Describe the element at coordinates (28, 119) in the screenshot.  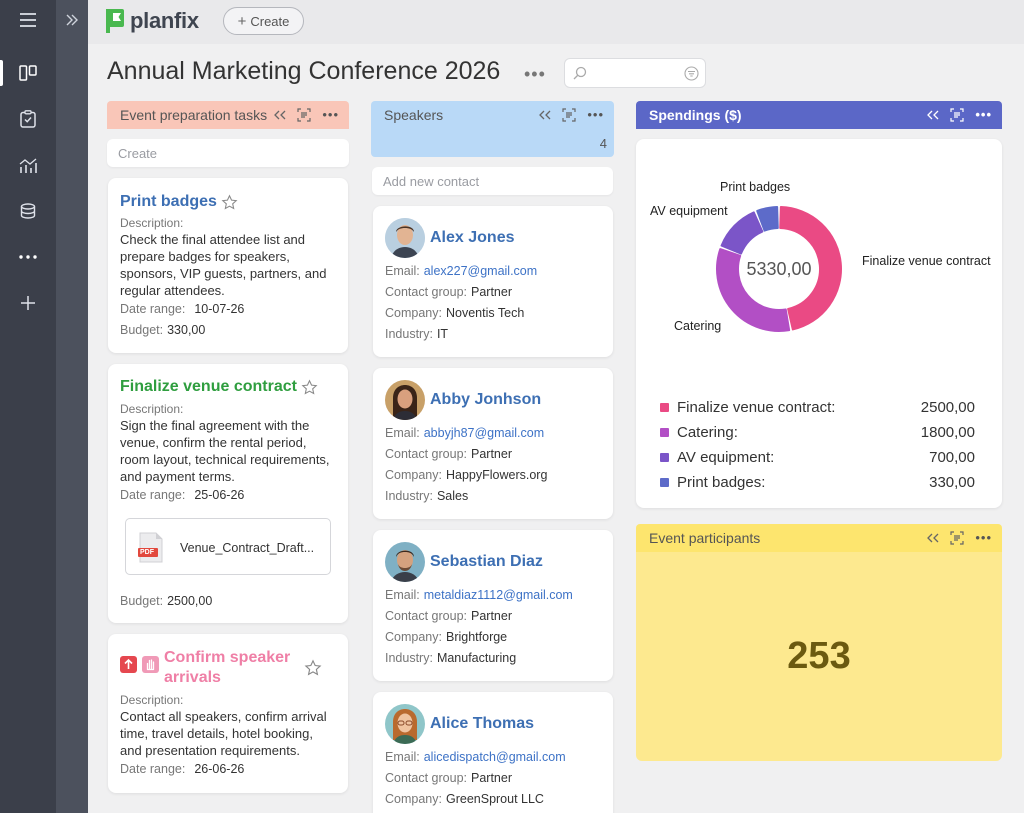
I see `tasks-icon` at that location.